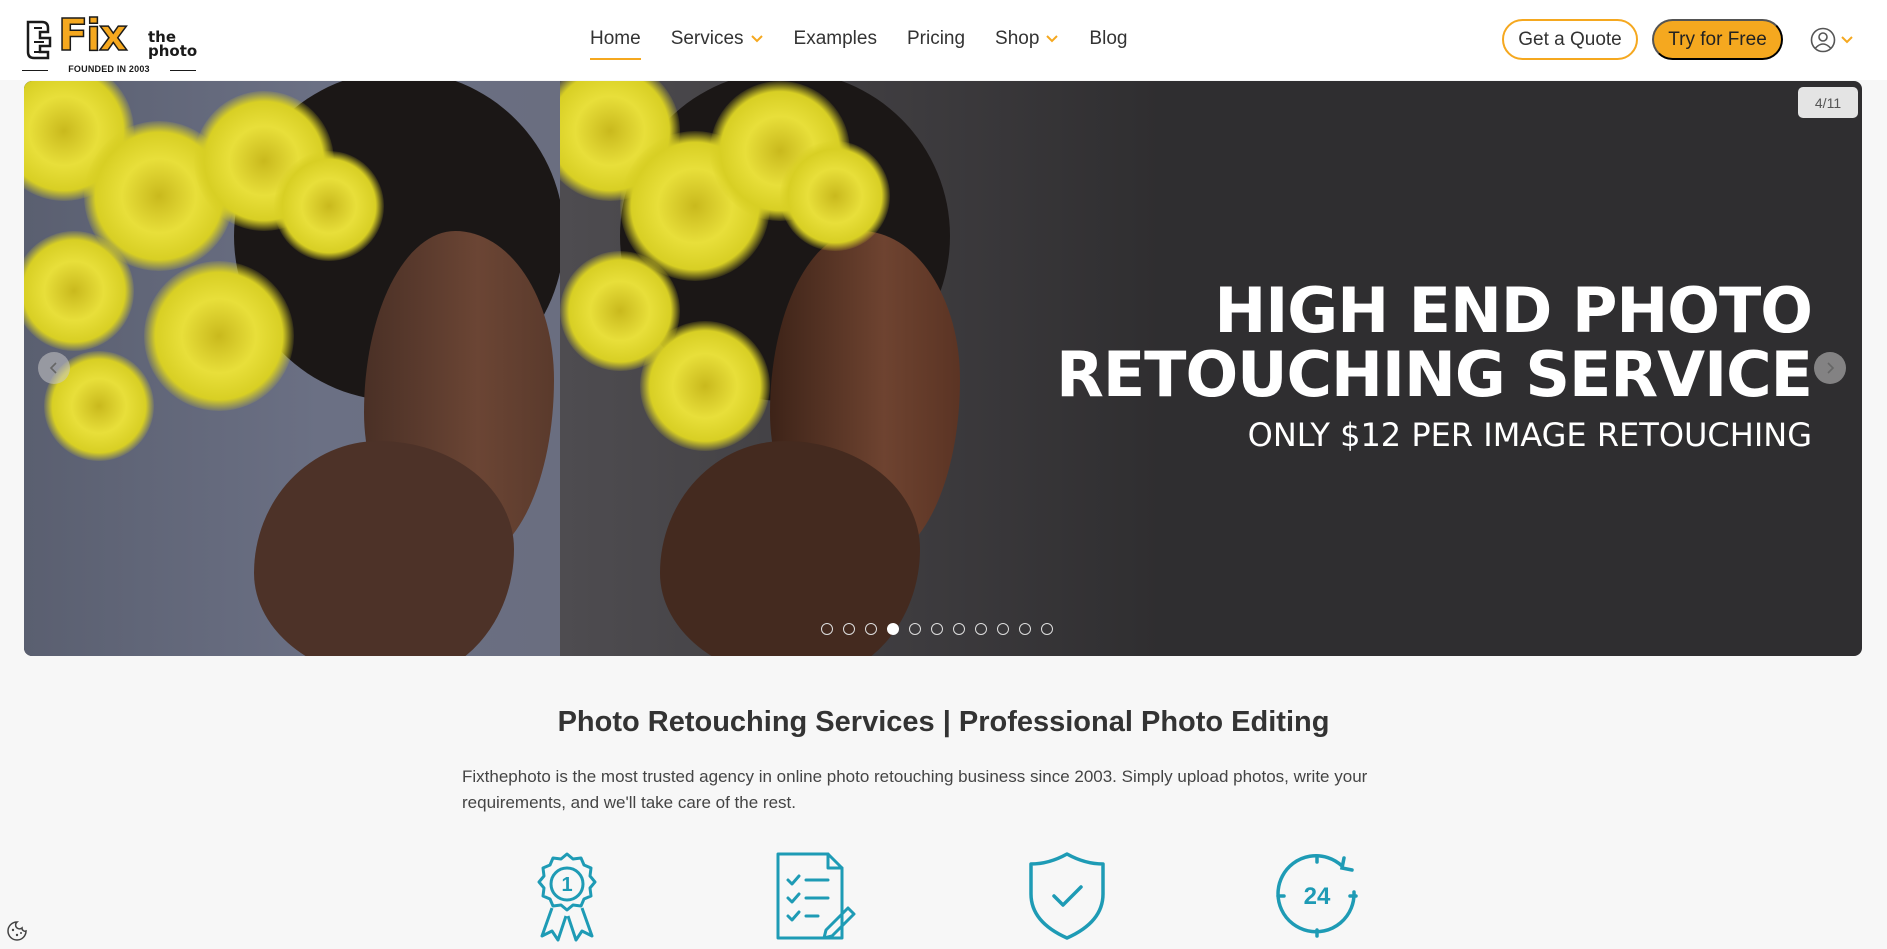 The height and width of the screenshot is (949, 1887). I want to click on nav-examples-label: Examples, so click(835, 38).